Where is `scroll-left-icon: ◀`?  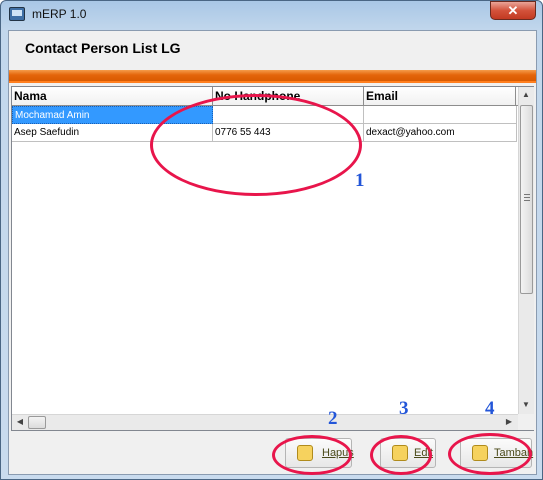 scroll-left-icon: ◀ is located at coordinates (20, 421).